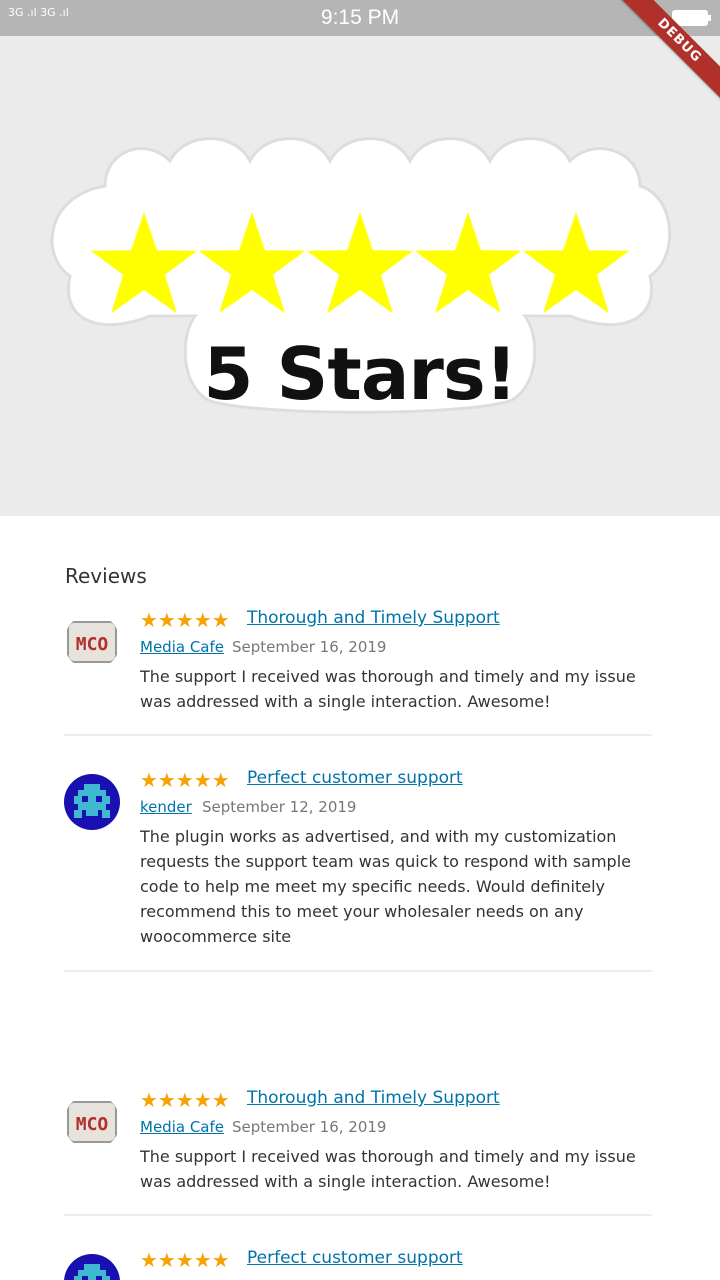  Describe the element at coordinates (279, 807) in the screenshot. I see `review-date: September 12, 2019` at that location.